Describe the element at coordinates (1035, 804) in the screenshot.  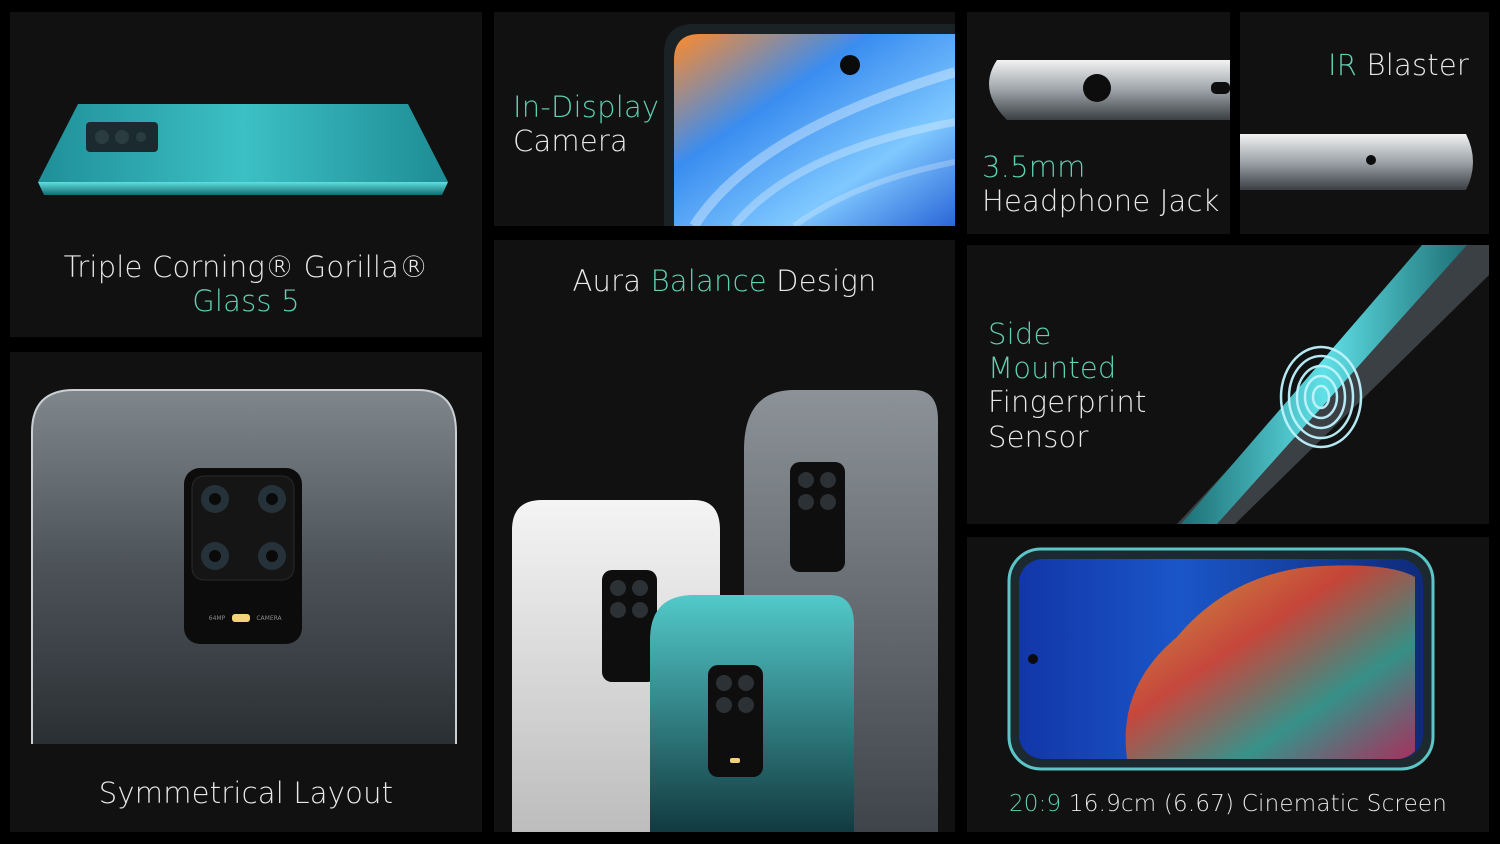
I see `screen-title-accent: 20:9` at that location.